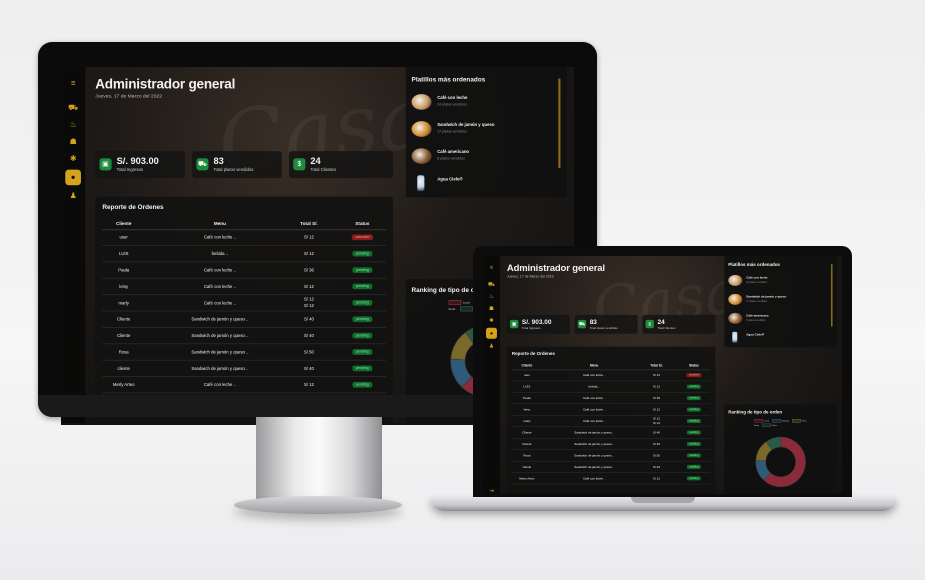 This screenshot has height=580, width=925. What do you see at coordinates (593, 321) in the screenshot?
I see `stat-value: 83` at bounding box center [593, 321].